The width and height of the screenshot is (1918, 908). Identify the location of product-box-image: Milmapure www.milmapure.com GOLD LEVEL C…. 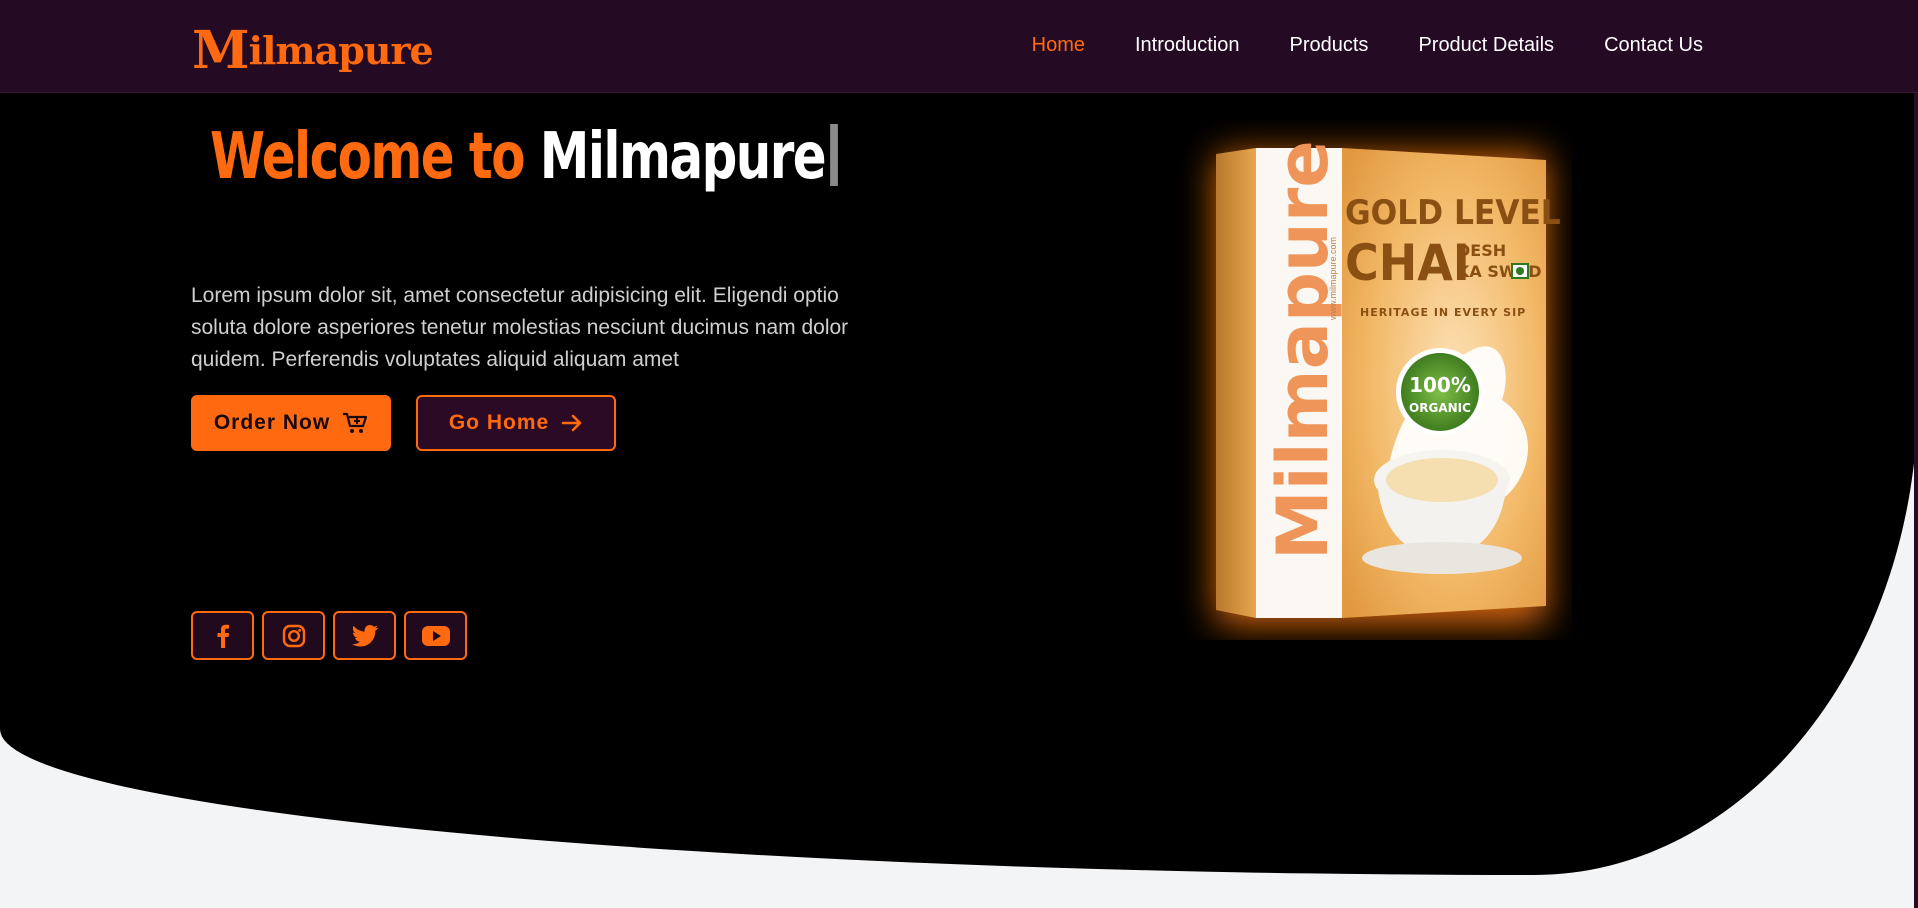
(1388, 382).